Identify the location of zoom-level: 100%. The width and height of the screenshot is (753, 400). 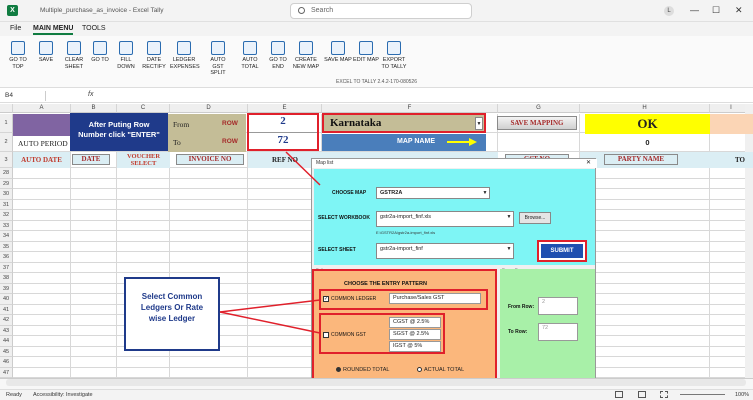
(742, 395).